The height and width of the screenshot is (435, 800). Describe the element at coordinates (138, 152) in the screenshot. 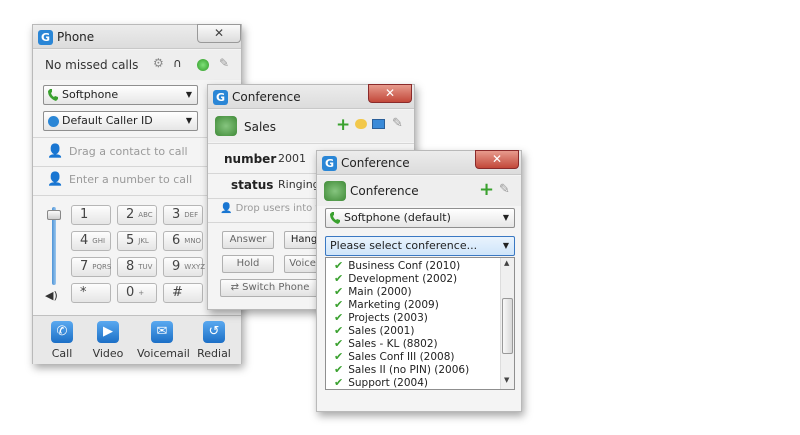

I see `contact-drop-field: 👤 Drag a contact to call` at that location.